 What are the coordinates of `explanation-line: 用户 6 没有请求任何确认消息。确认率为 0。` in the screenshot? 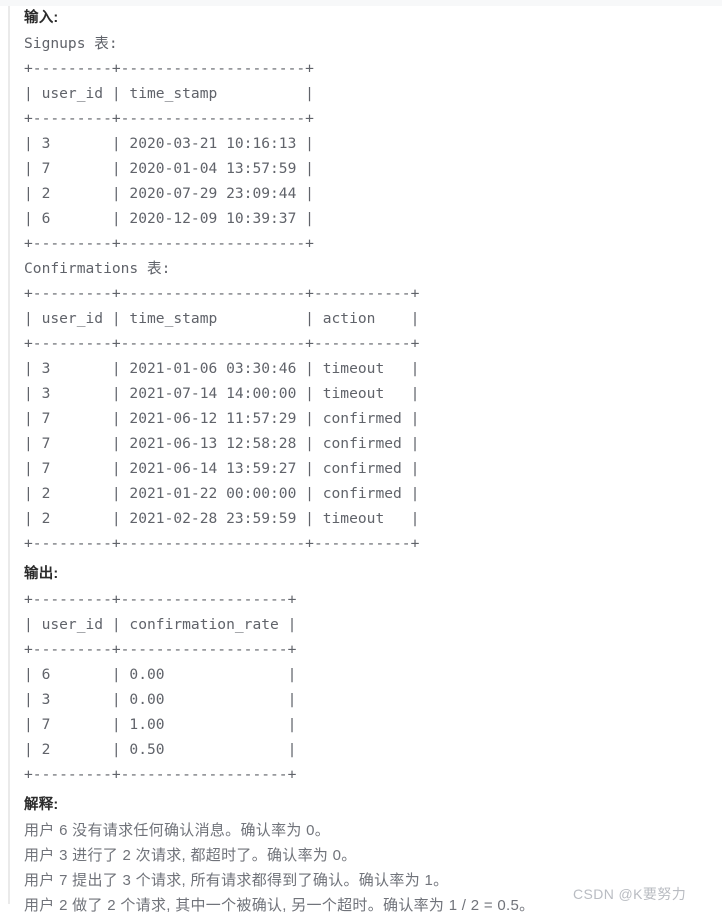 It's located at (177, 830).